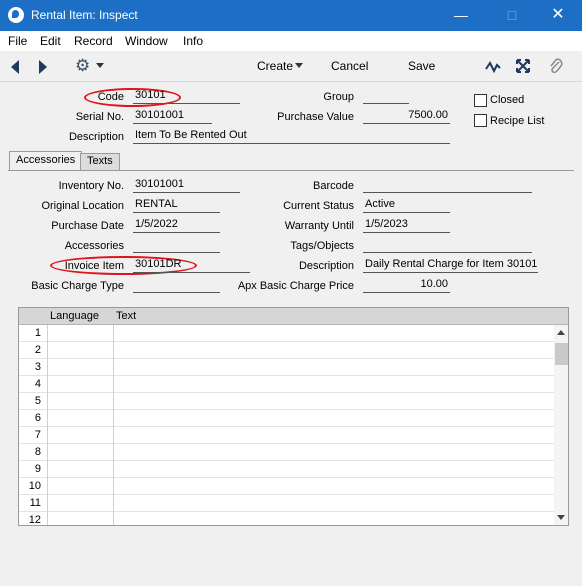 This screenshot has height=586, width=582. What do you see at coordinates (556, 66) in the screenshot?
I see `attachment-icon` at bounding box center [556, 66].